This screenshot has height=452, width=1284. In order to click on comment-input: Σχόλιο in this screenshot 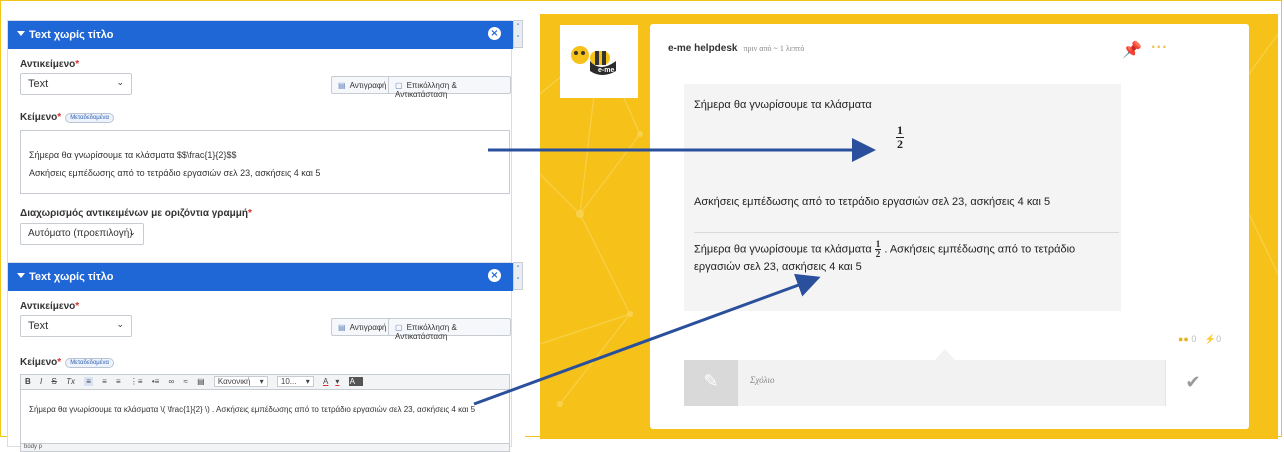, I will do `click(762, 380)`.